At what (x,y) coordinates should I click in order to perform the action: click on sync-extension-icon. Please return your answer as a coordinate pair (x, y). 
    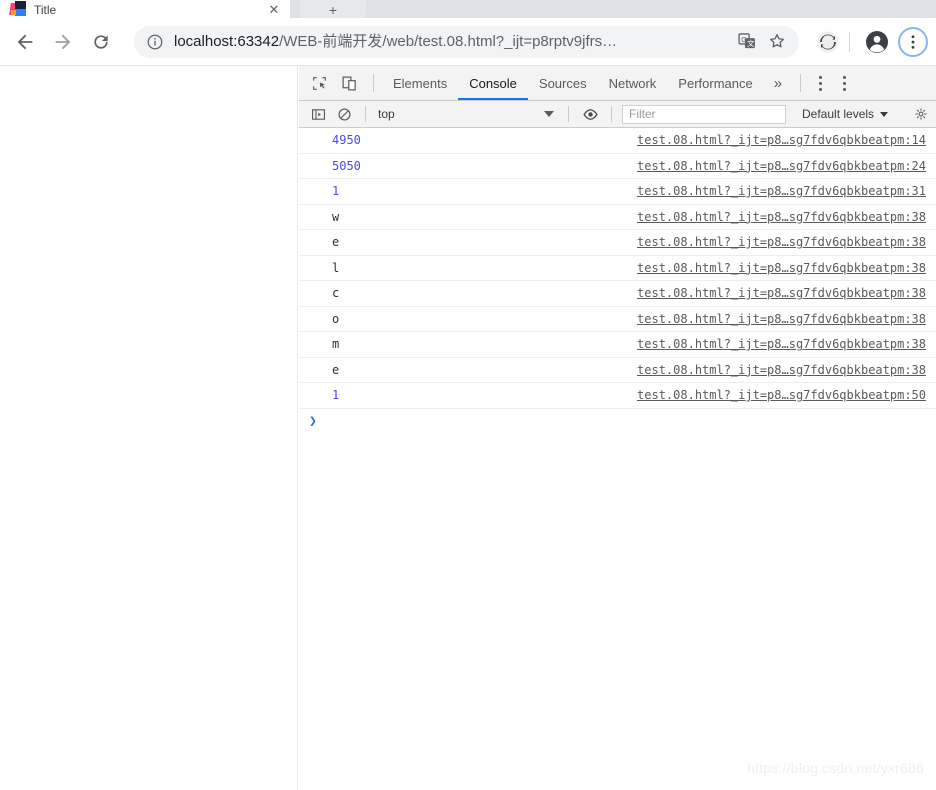
    Looking at the image, I should click on (828, 42).